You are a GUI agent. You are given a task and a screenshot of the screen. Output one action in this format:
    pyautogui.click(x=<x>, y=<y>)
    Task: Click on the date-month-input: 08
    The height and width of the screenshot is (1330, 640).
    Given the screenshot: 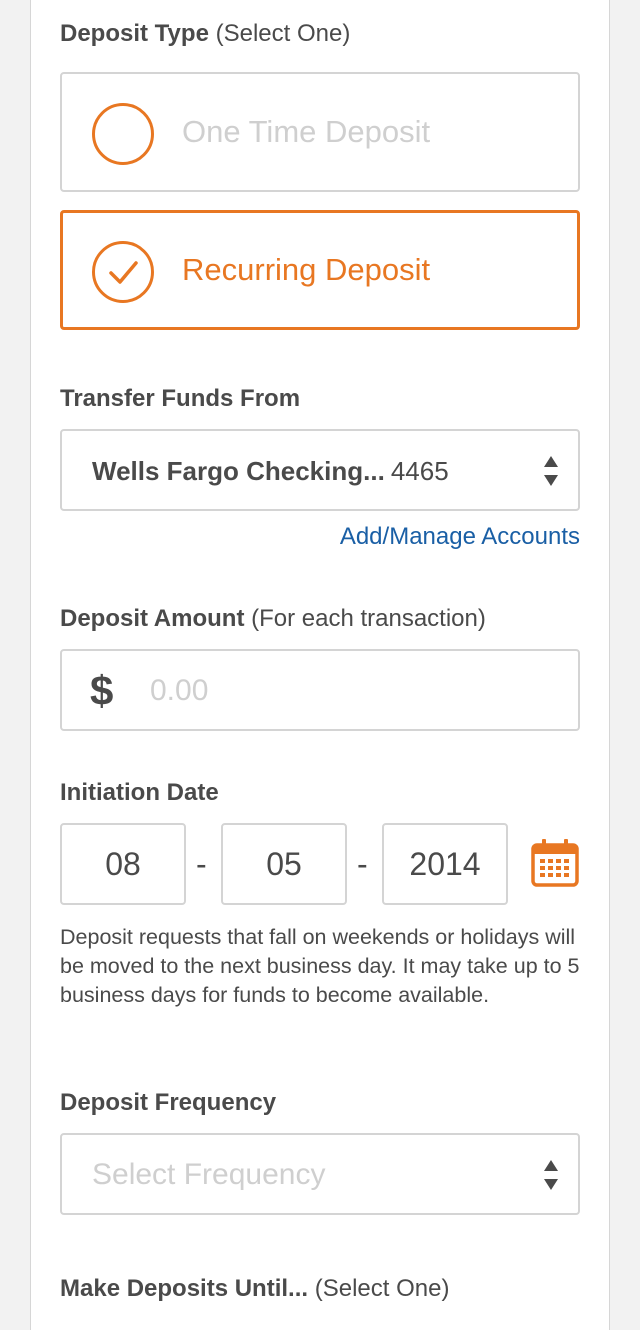 What is the action you would take?
    pyautogui.click(x=123, y=864)
    